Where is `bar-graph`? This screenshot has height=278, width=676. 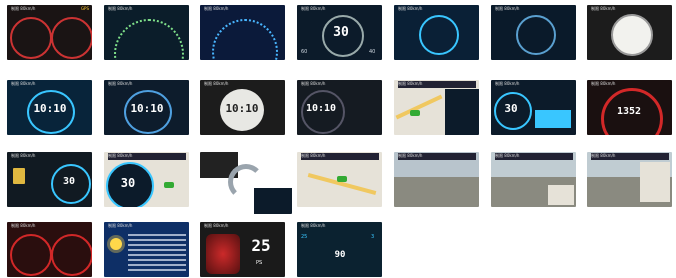 bar-graph is located at coordinates (553, 113).